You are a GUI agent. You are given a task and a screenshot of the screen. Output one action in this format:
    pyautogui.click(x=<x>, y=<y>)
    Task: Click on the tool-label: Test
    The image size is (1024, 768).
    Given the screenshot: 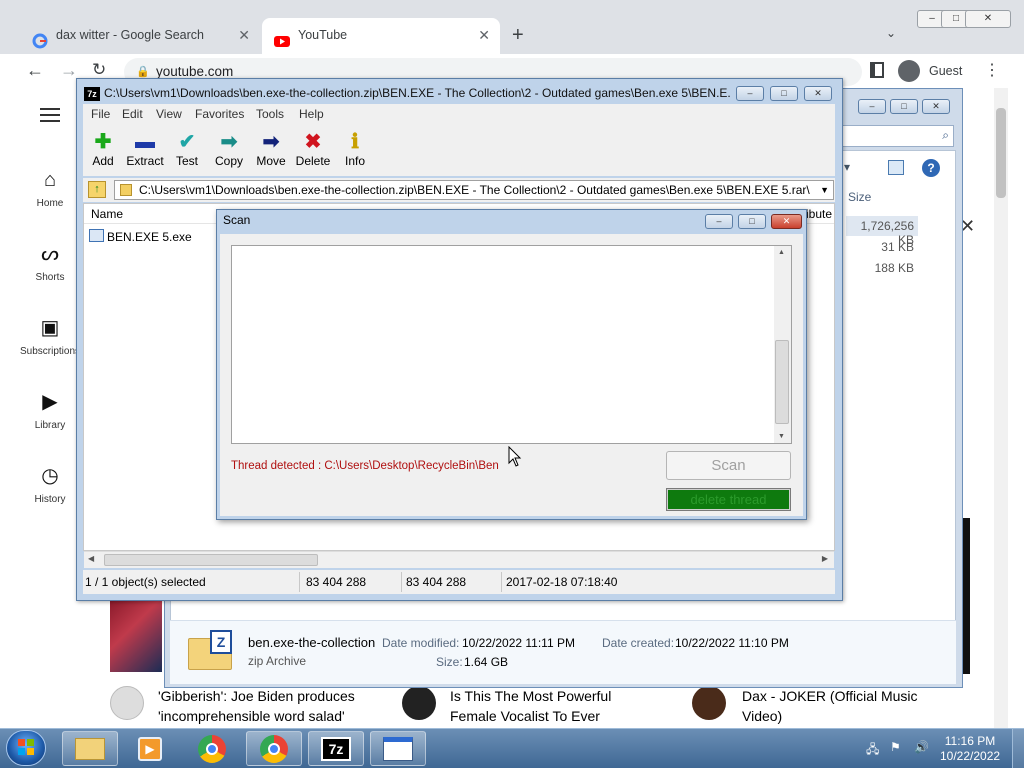 What is the action you would take?
    pyautogui.click(x=186, y=161)
    